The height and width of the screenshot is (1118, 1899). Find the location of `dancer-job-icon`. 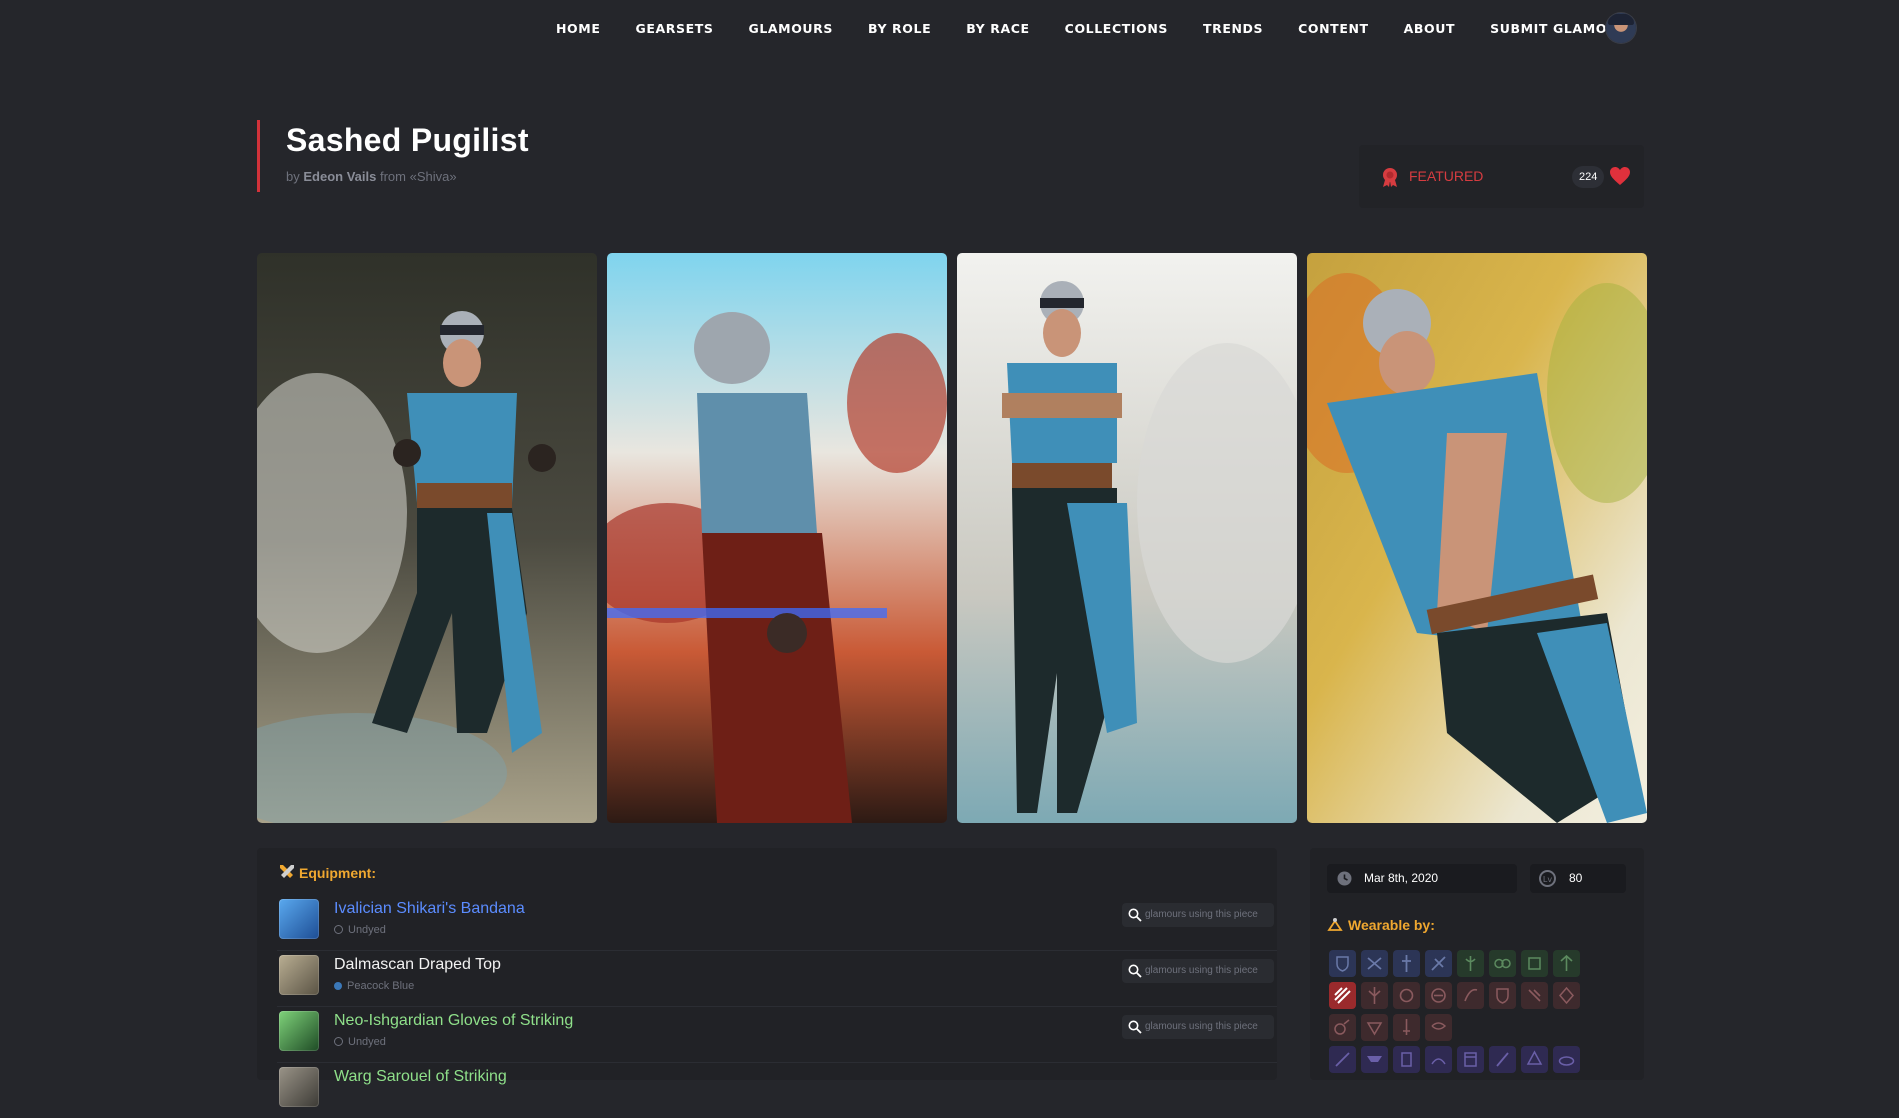

dancer-job-icon is located at coordinates (1534, 995).